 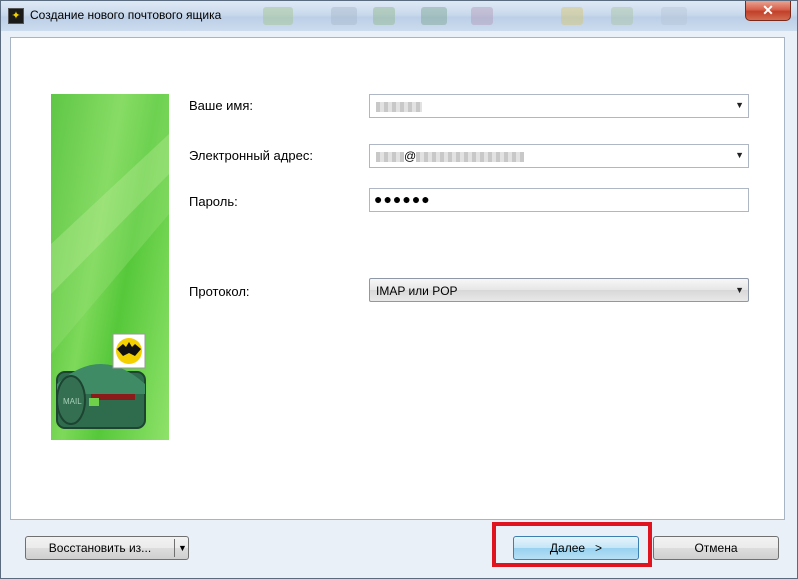 I want to click on close-button: ✕, so click(x=768, y=11).